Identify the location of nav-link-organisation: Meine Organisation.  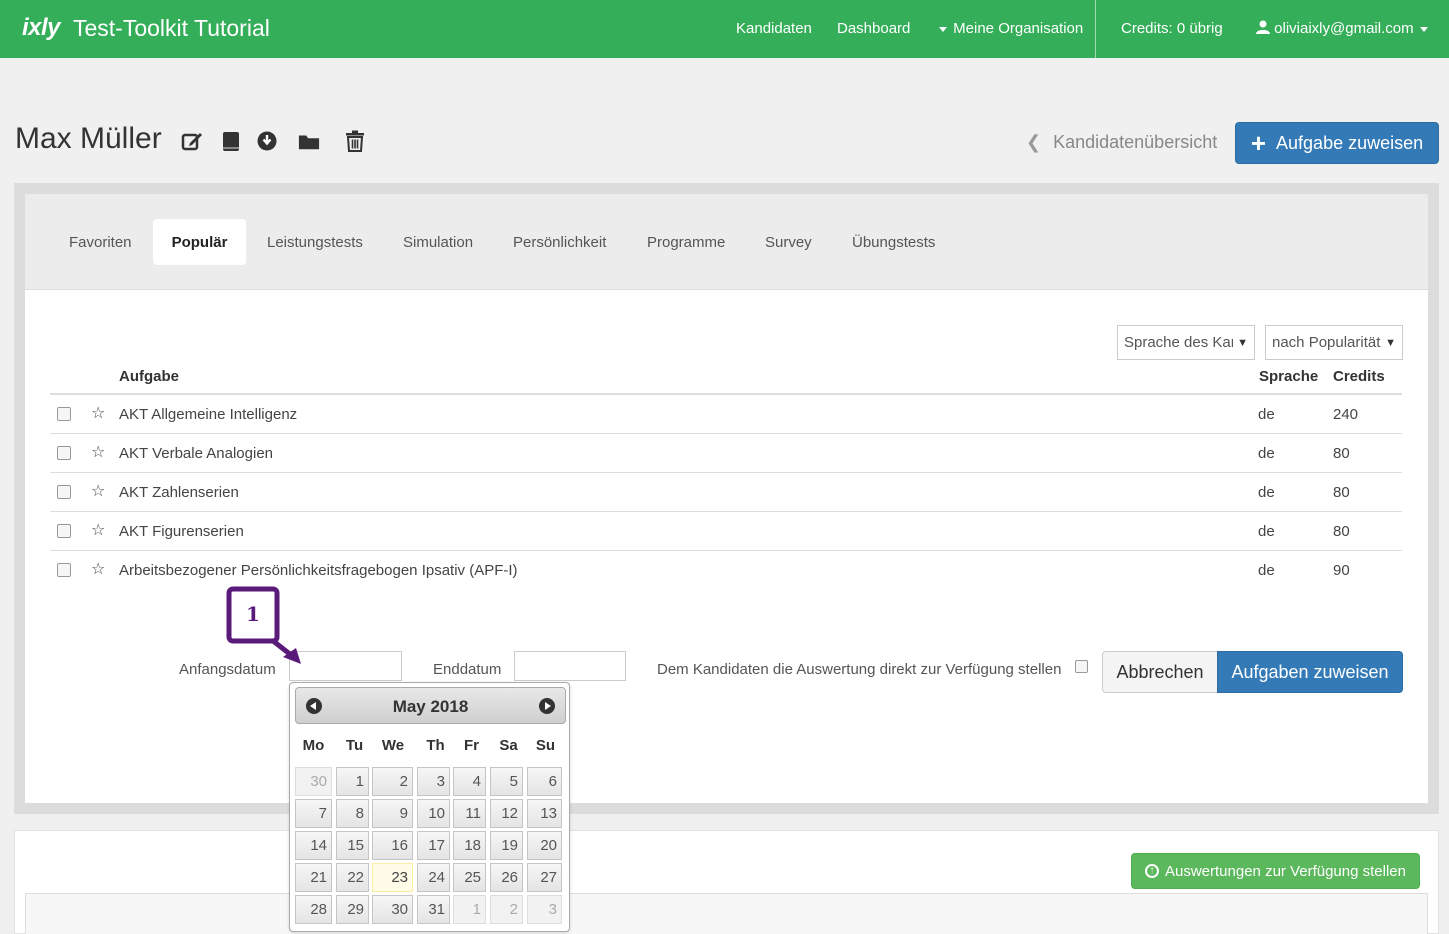
(1010, 28).